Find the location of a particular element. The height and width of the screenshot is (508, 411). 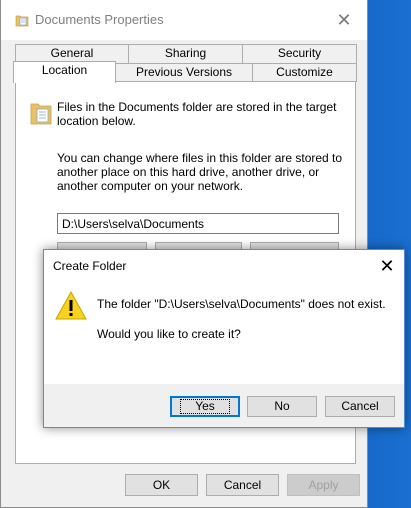

yes-button: Yes is located at coordinates (205, 406).